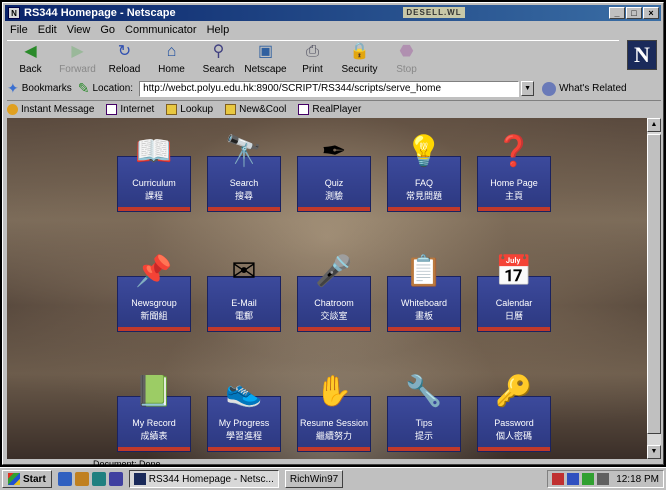 The height and width of the screenshot is (490, 666). Describe the element at coordinates (423, 183) in the screenshot. I see `tile-label-en: FAQ` at that location.